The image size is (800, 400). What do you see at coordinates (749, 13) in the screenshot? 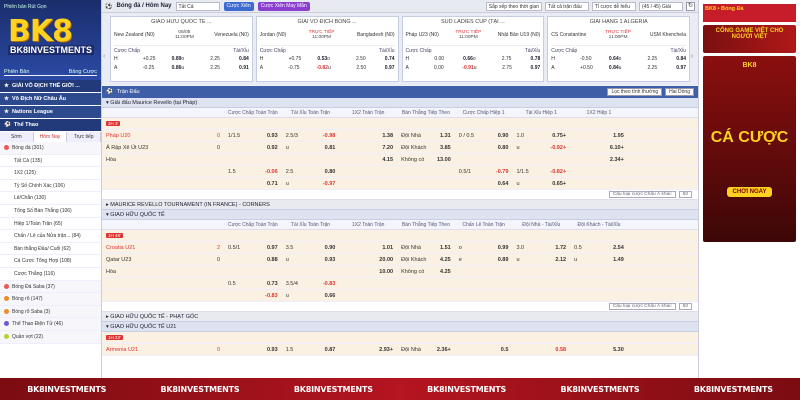
I see `promo-banner: BK8 • Bóng Đá` at bounding box center [749, 13].